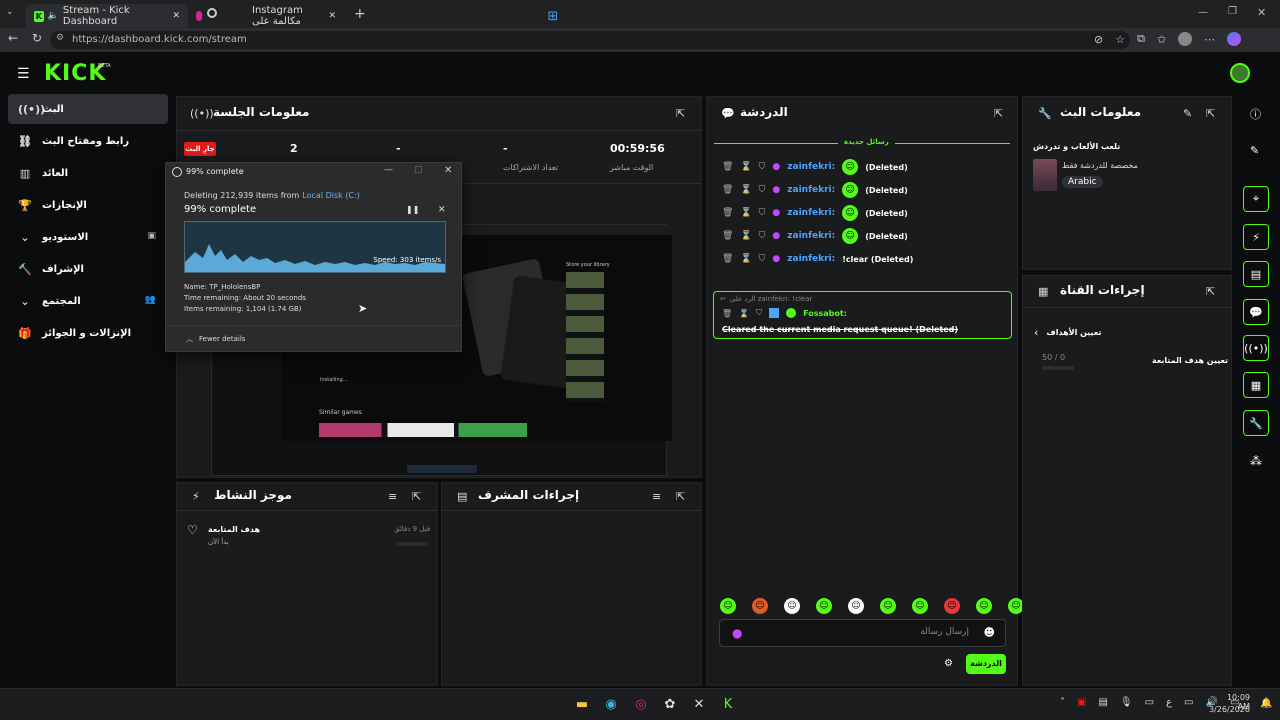 The height and width of the screenshot is (720, 1280). Describe the element at coordinates (1256, 385) in the screenshot. I see `rail-button-channel: ▦` at that location.